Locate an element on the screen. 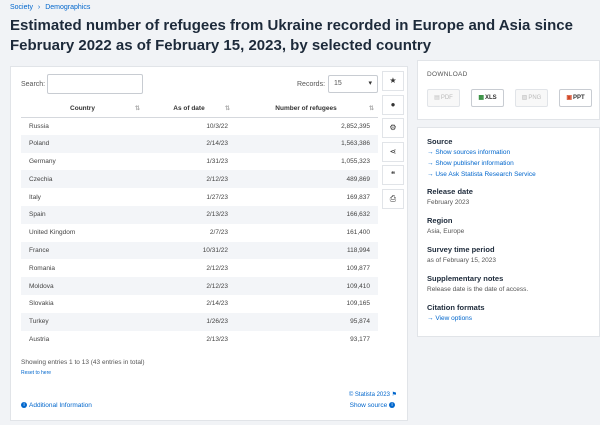  download-button-label: PPT is located at coordinates (579, 98).